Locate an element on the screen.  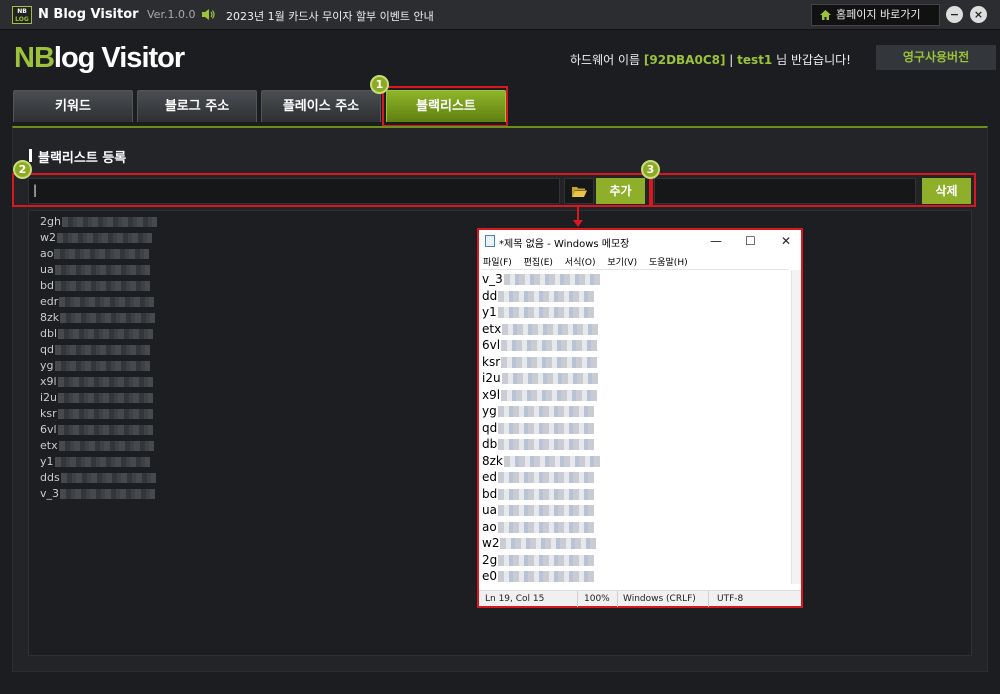
menu-file: 파일(F) is located at coordinates (497, 263).